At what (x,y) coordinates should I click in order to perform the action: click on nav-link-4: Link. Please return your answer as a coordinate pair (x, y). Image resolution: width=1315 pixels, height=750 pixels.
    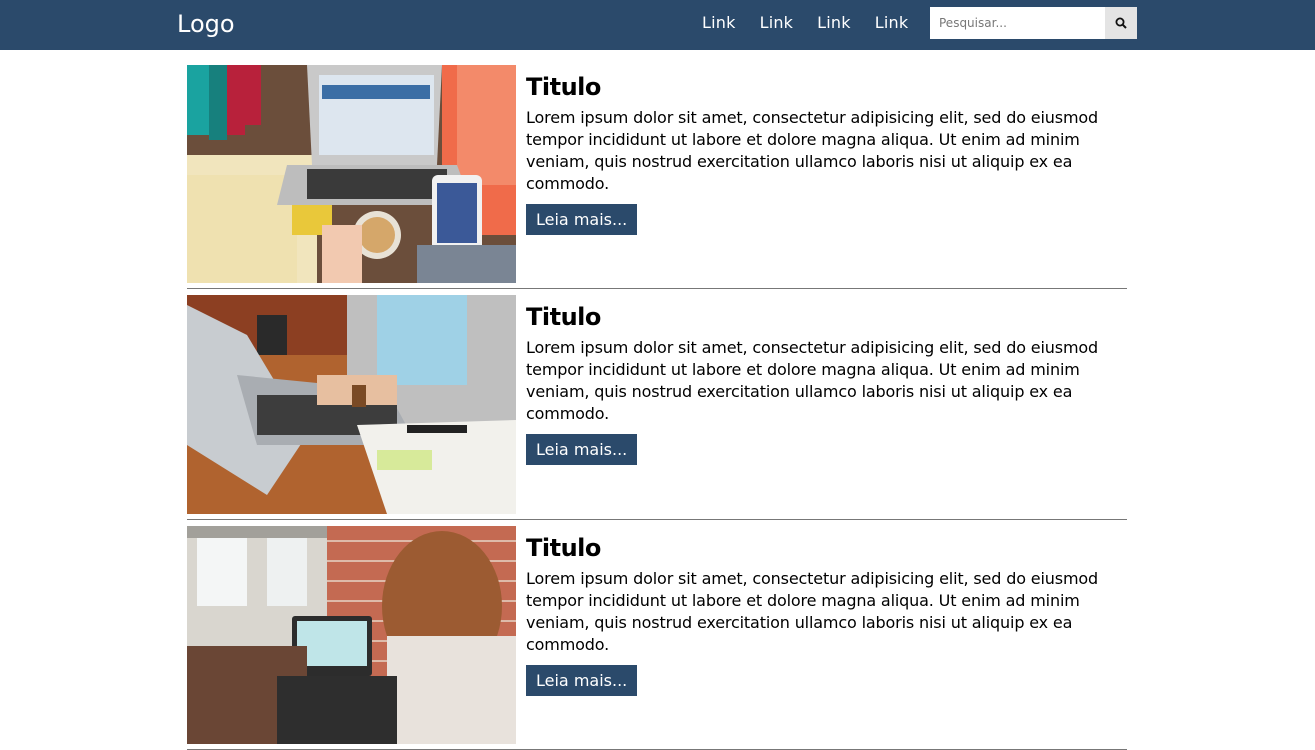
    Looking at the image, I should click on (892, 23).